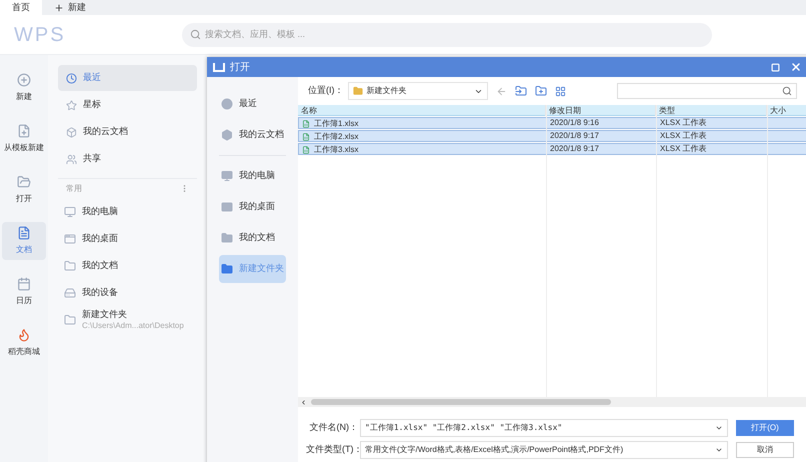  Describe the element at coordinates (326, 91) in the screenshot. I see `location-label: 位置(I)：` at that location.